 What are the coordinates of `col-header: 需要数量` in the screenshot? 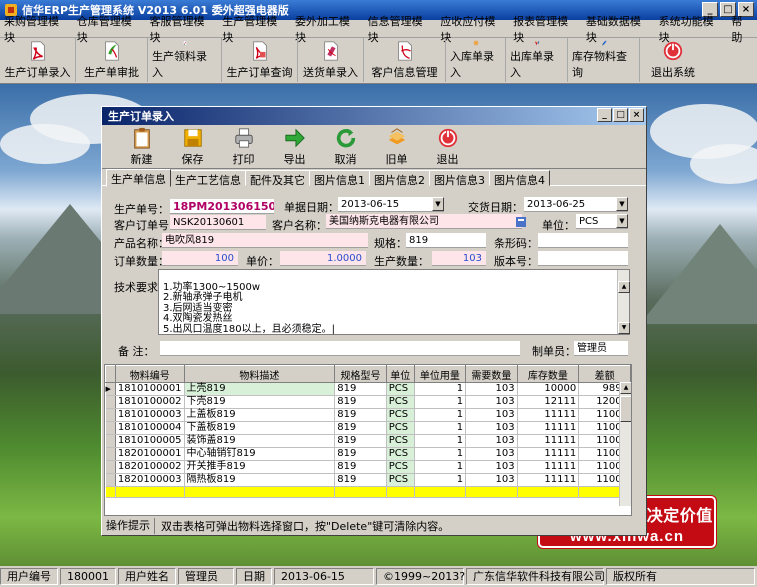 It's located at (491, 374).